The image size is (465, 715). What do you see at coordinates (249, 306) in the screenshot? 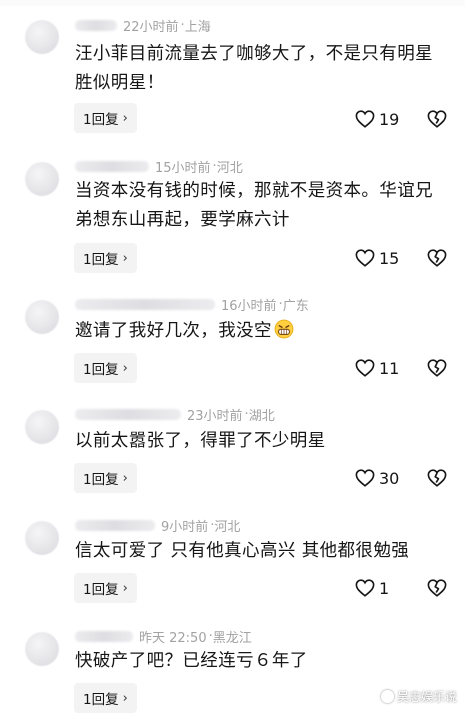
I see `comment-time: 16小时前` at bounding box center [249, 306].